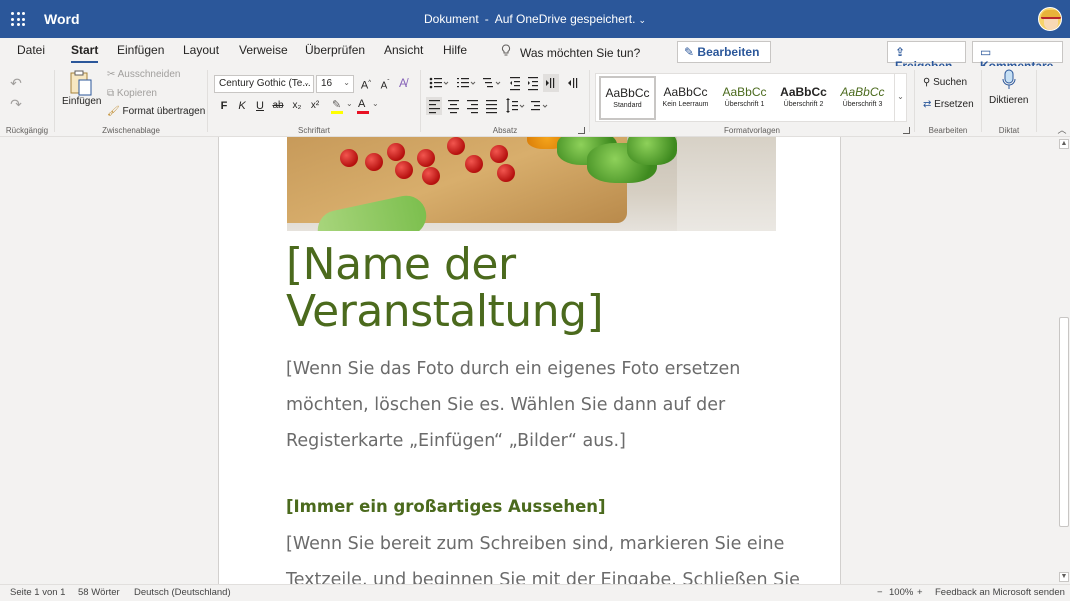  I want to click on style-heading-3: AaBbCc Überschrift 3, so click(862, 97).